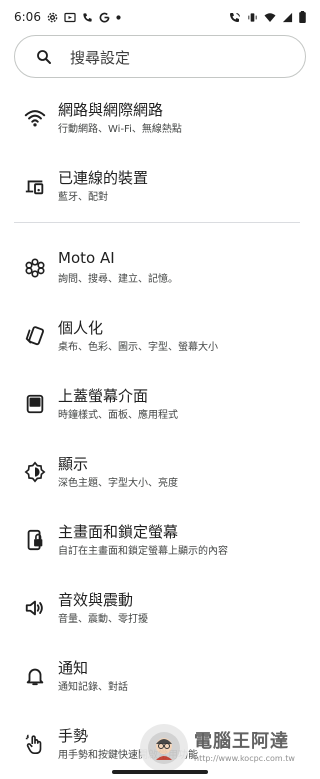  I want to click on item-title: 音效與震動, so click(96, 600).